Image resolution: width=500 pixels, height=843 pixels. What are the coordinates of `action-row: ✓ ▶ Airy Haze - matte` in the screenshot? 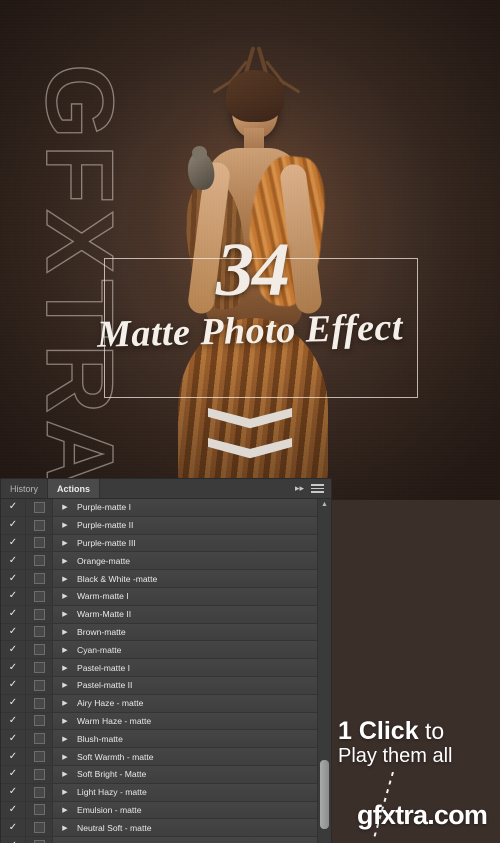 It's located at (166, 703).